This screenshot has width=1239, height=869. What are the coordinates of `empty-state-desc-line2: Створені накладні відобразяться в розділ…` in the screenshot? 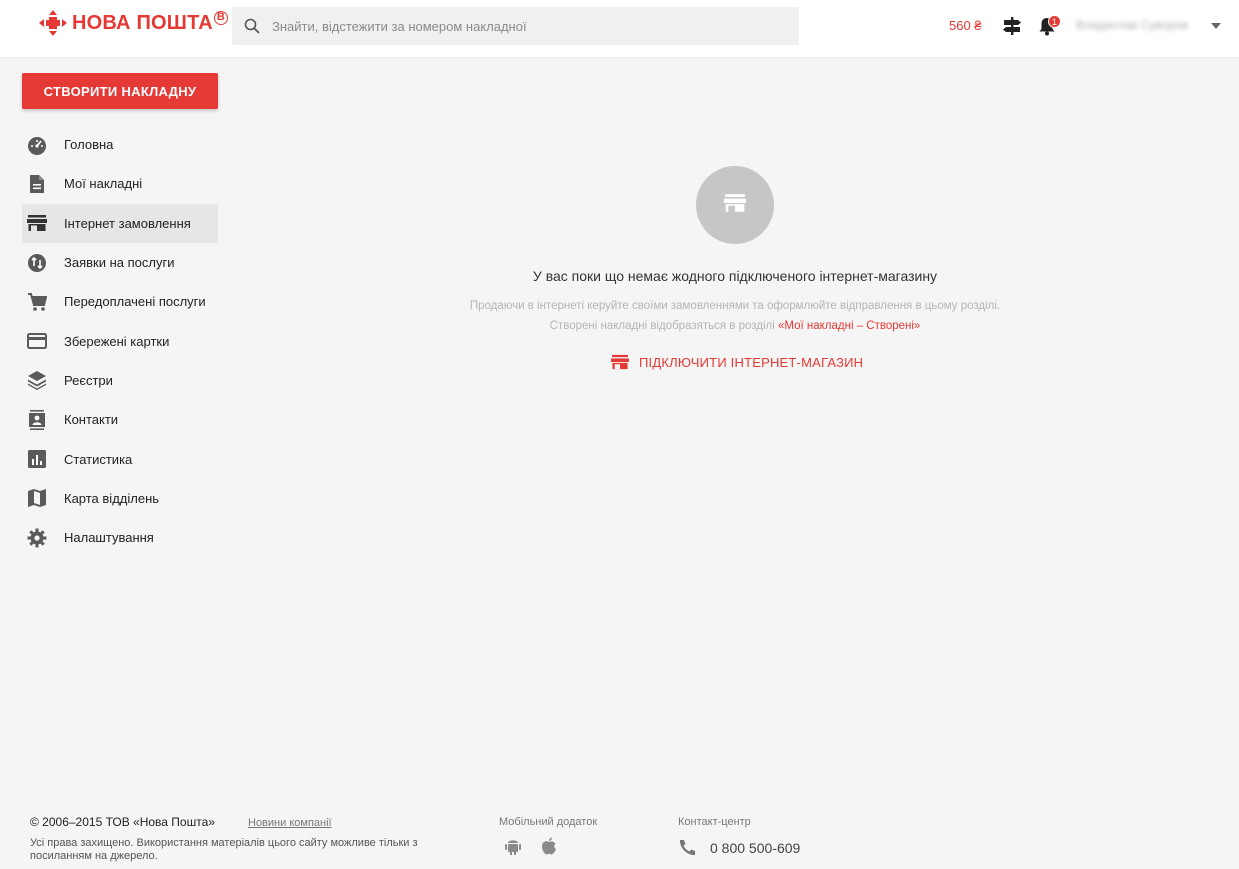 It's located at (735, 326).